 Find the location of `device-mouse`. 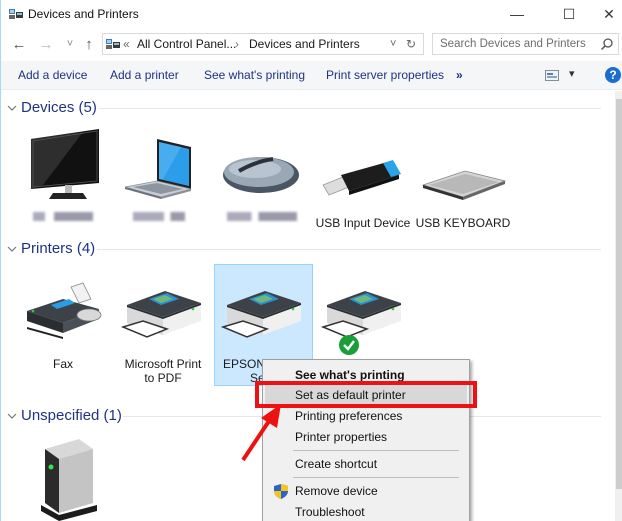

device-mouse is located at coordinates (259, 177).